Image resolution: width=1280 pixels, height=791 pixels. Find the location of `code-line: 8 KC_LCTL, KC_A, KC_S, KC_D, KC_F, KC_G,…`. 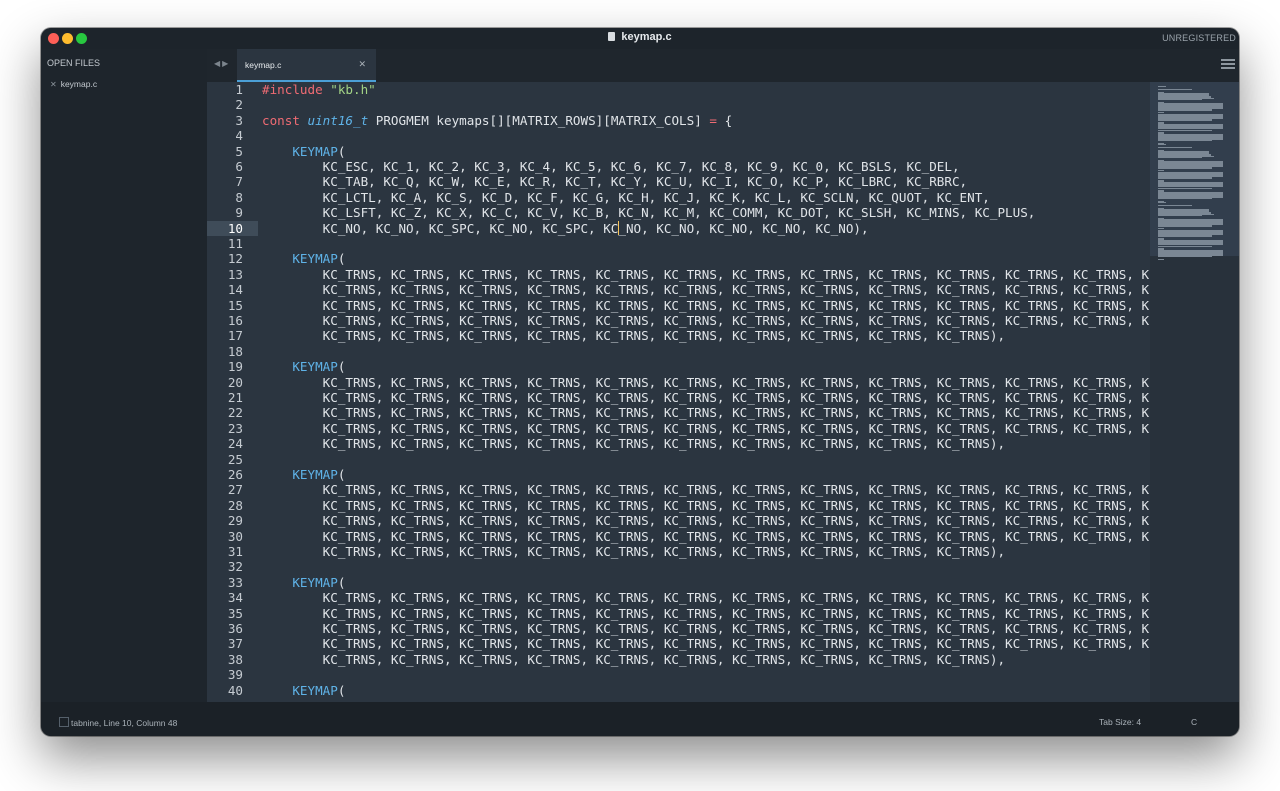

code-line: 8 KC_LCTL, KC_A, KC_S, KC_D, KC_F, KC_G,… is located at coordinates (678, 197).